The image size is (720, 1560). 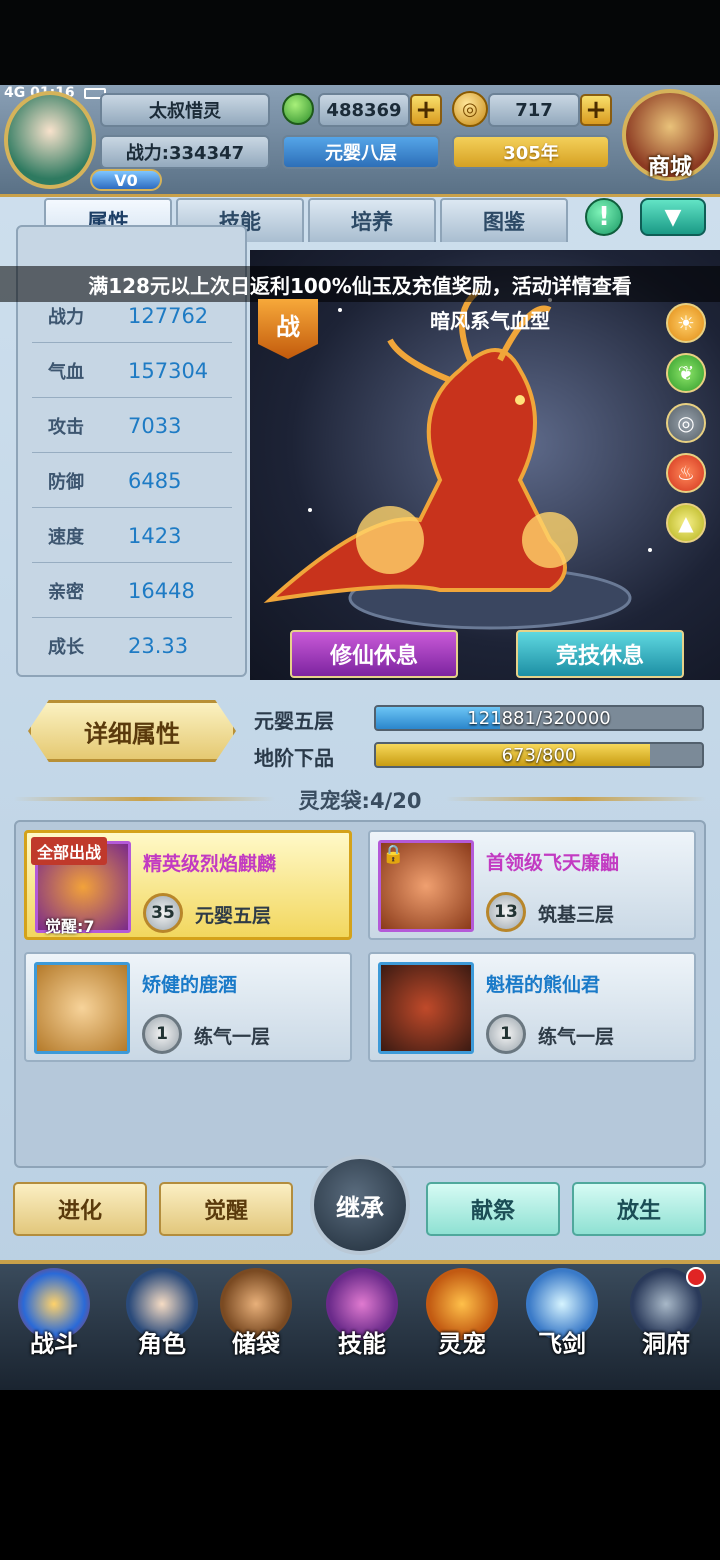 I want to click on level-progress-label: 元婴五层, so click(x=294, y=721).